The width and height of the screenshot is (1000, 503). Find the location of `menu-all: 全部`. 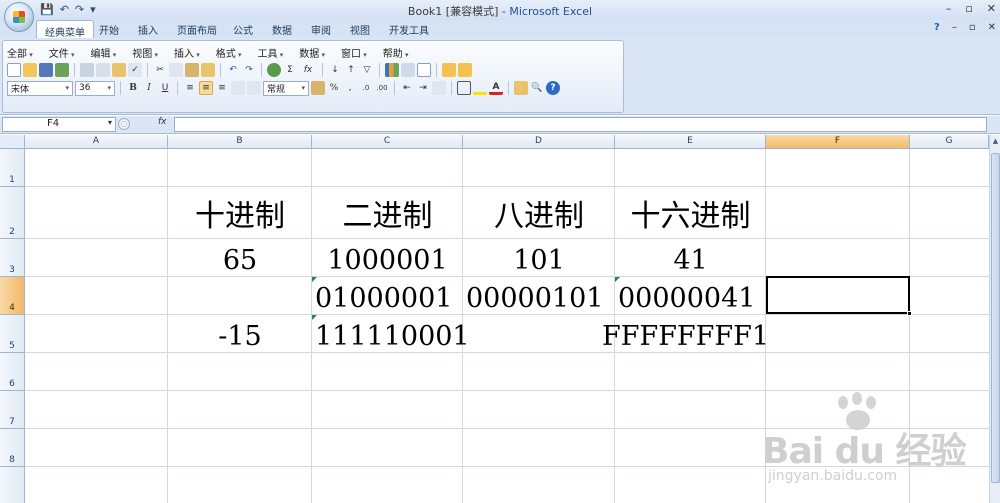

menu-all: 全部 is located at coordinates (20, 52).